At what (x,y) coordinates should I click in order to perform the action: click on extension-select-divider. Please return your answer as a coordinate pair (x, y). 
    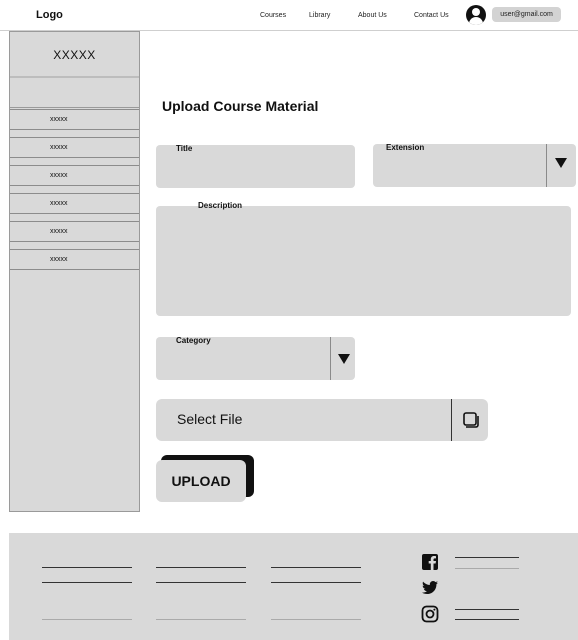
    Looking at the image, I should click on (546, 165).